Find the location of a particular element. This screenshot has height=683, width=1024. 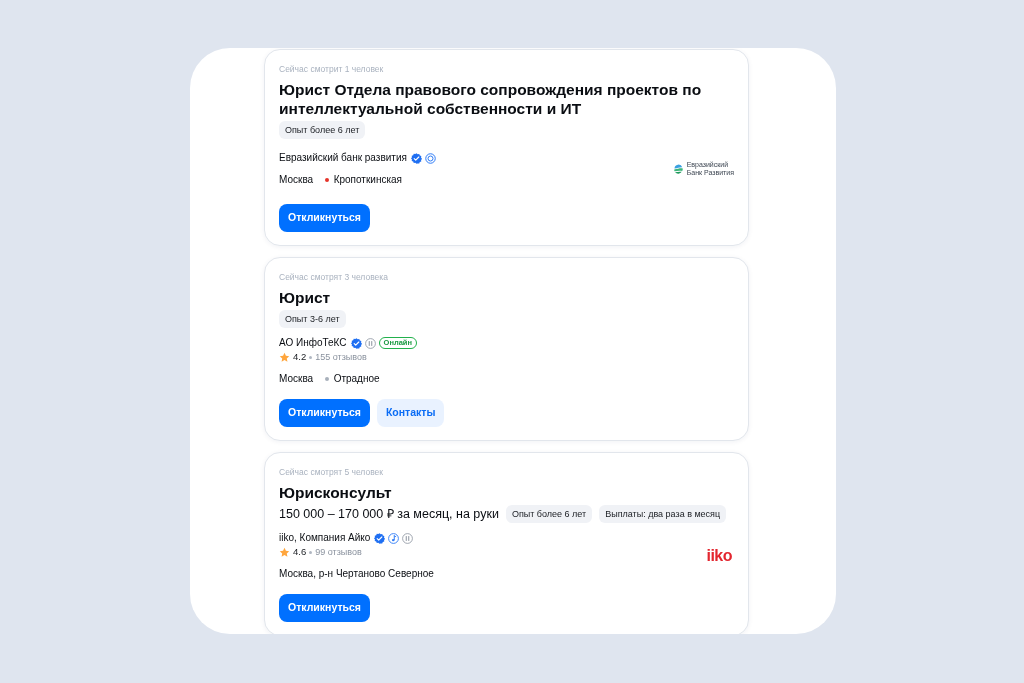

metro-station: Кропоткинская is located at coordinates (367, 180).